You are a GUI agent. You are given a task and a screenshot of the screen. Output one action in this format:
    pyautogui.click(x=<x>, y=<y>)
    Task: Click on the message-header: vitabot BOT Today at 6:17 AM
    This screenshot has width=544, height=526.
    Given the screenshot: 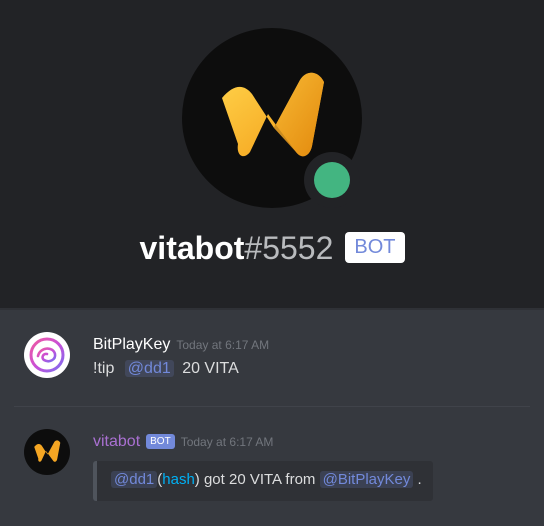 What is the action you would take?
    pyautogui.click(x=183, y=442)
    